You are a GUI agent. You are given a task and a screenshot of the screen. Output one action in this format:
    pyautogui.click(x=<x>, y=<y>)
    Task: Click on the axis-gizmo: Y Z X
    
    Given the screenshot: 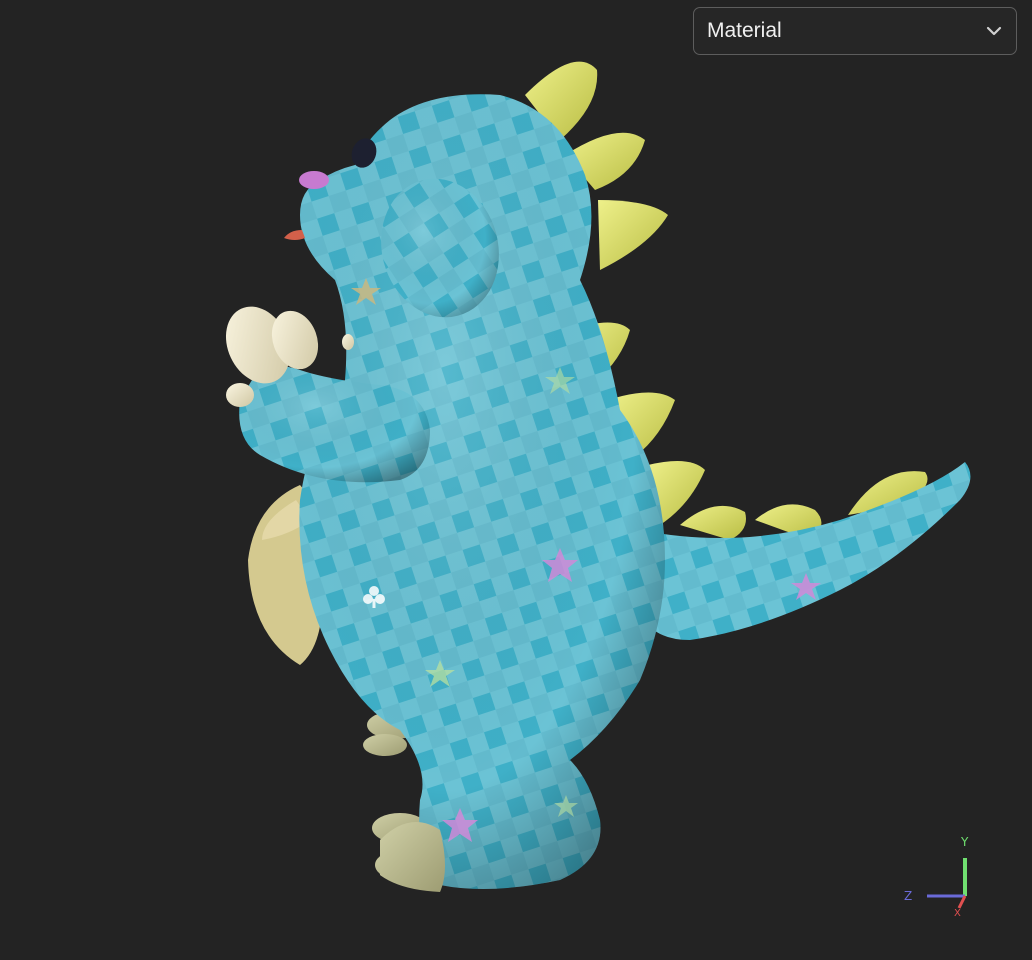 What is the action you would take?
    pyautogui.click(x=940, y=878)
    